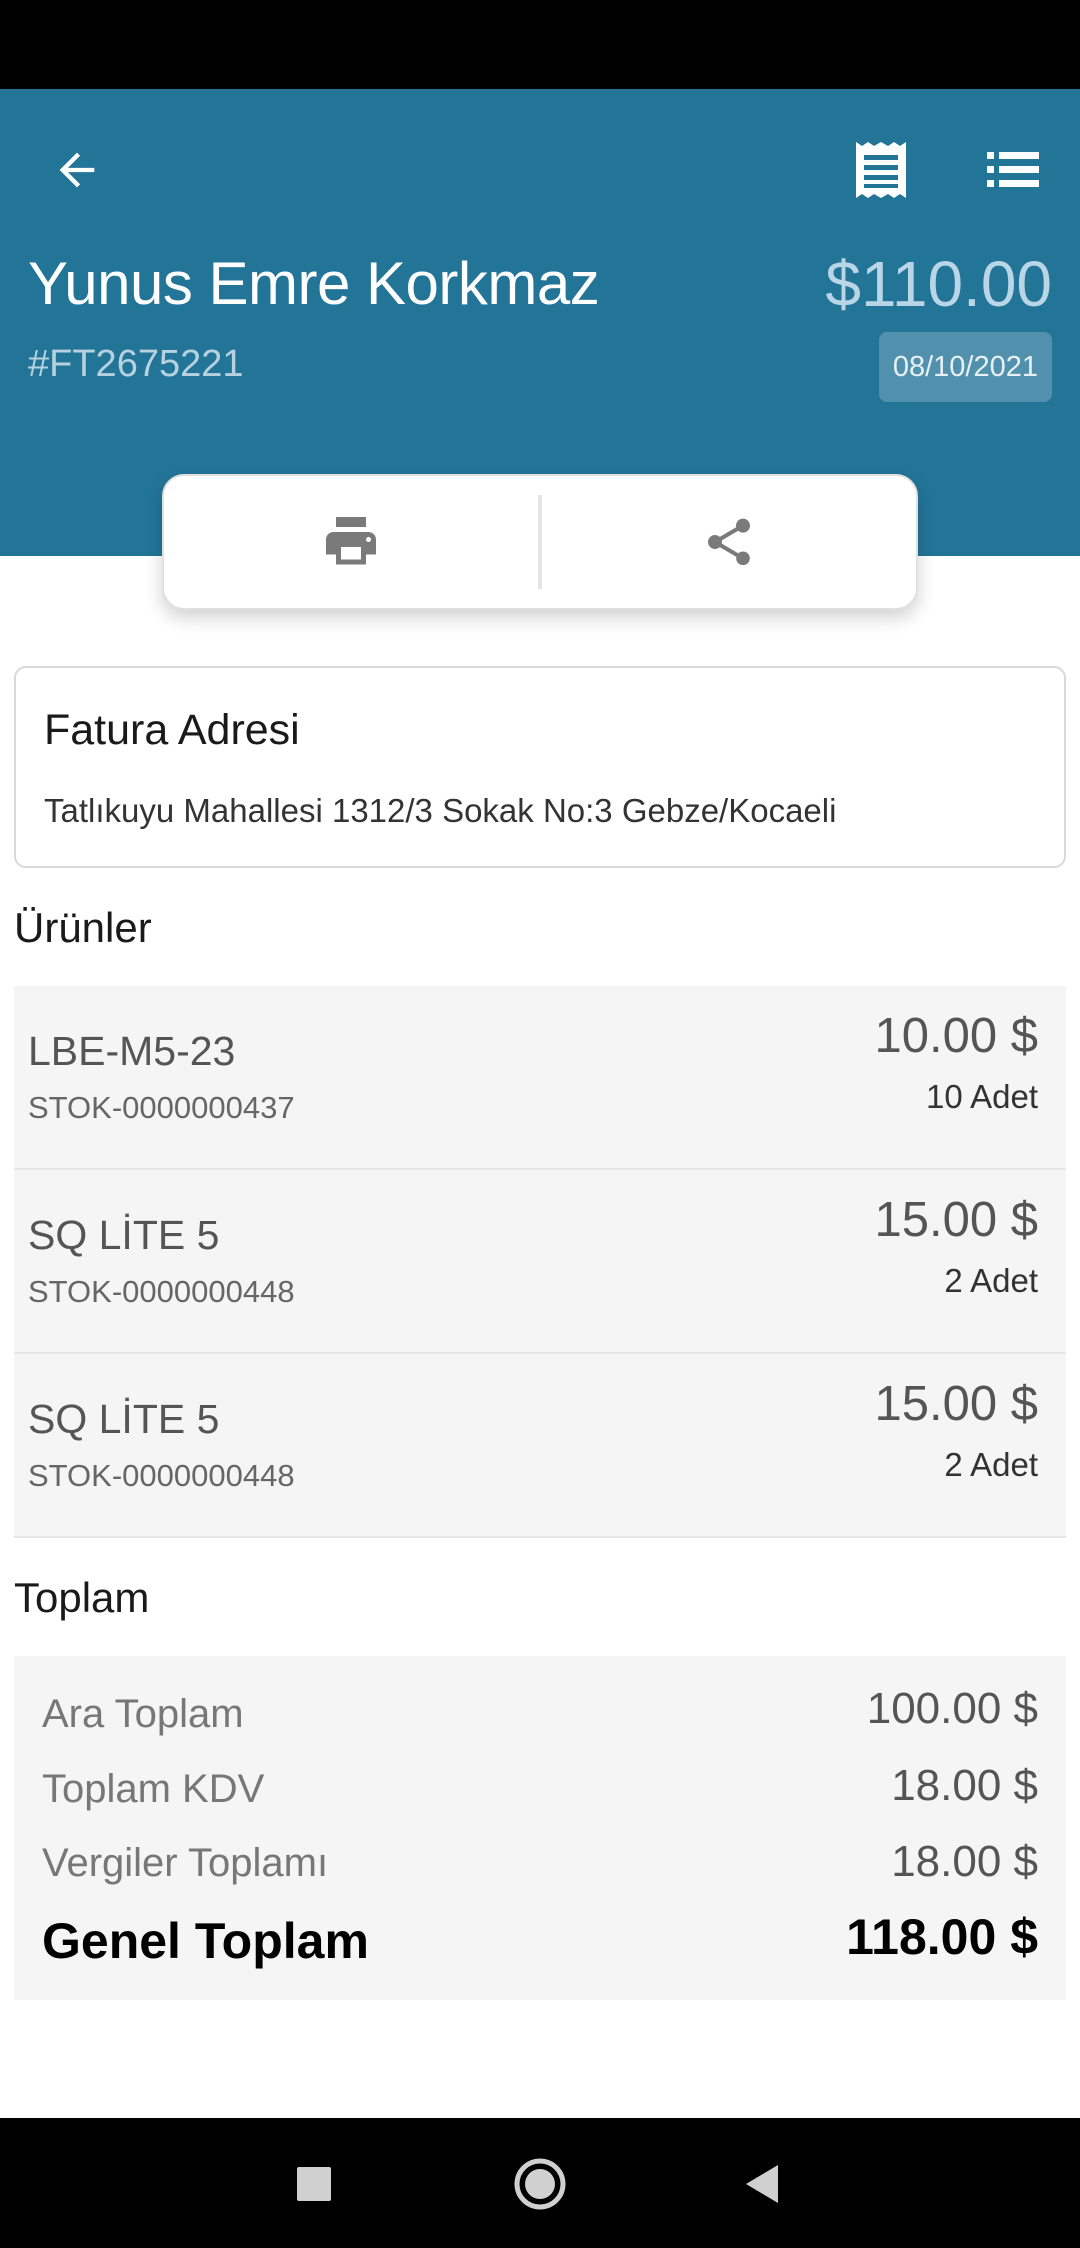 This screenshot has width=1080, height=2248. I want to click on home-icon, so click(540, 2184).